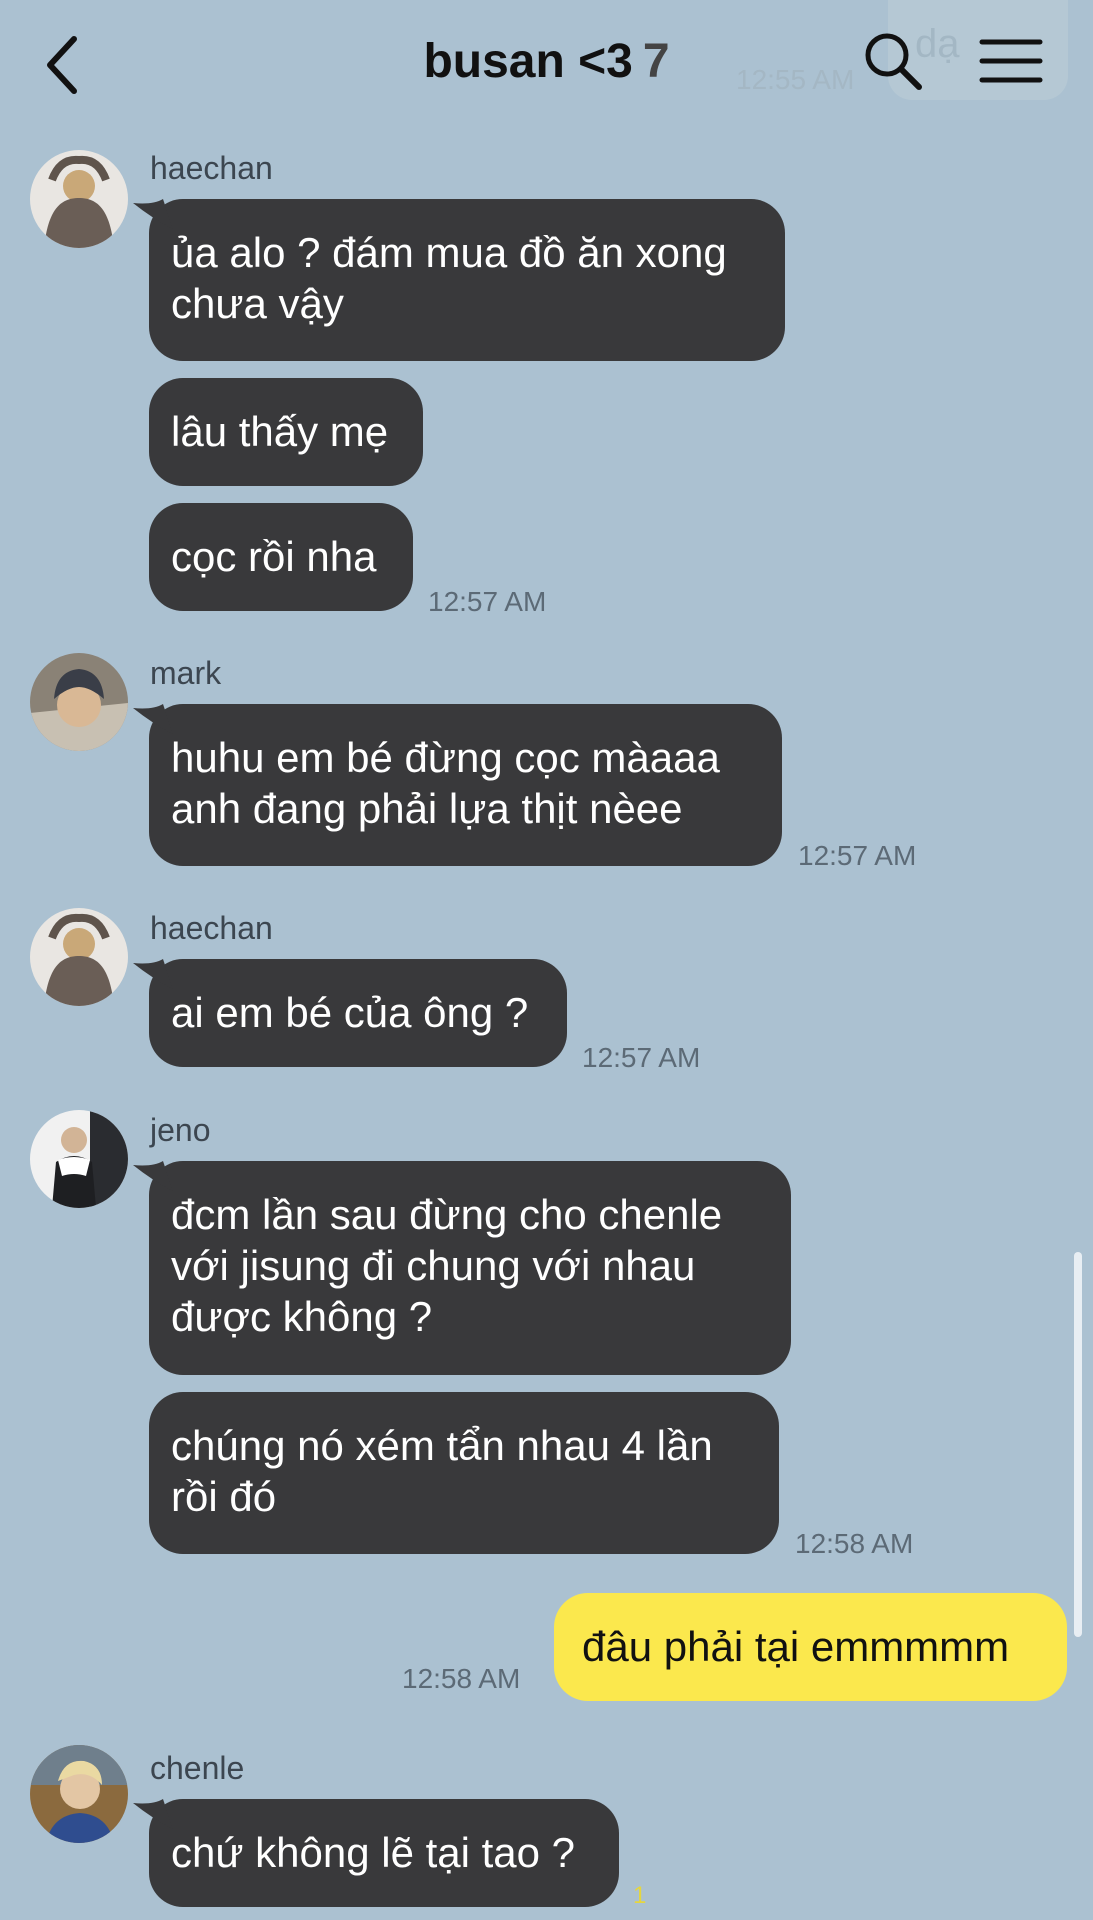 This screenshot has width=1093, height=1920. I want to click on message-bubble: chứ không lẽ tại tao ?, so click(376, 1853).